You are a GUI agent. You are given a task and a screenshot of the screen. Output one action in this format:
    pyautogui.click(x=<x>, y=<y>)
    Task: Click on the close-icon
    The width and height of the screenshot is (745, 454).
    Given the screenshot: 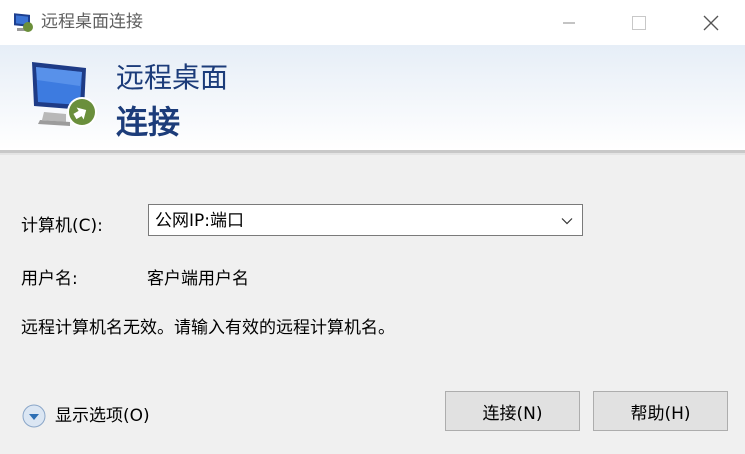 What is the action you would take?
    pyautogui.click(x=711, y=22)
    